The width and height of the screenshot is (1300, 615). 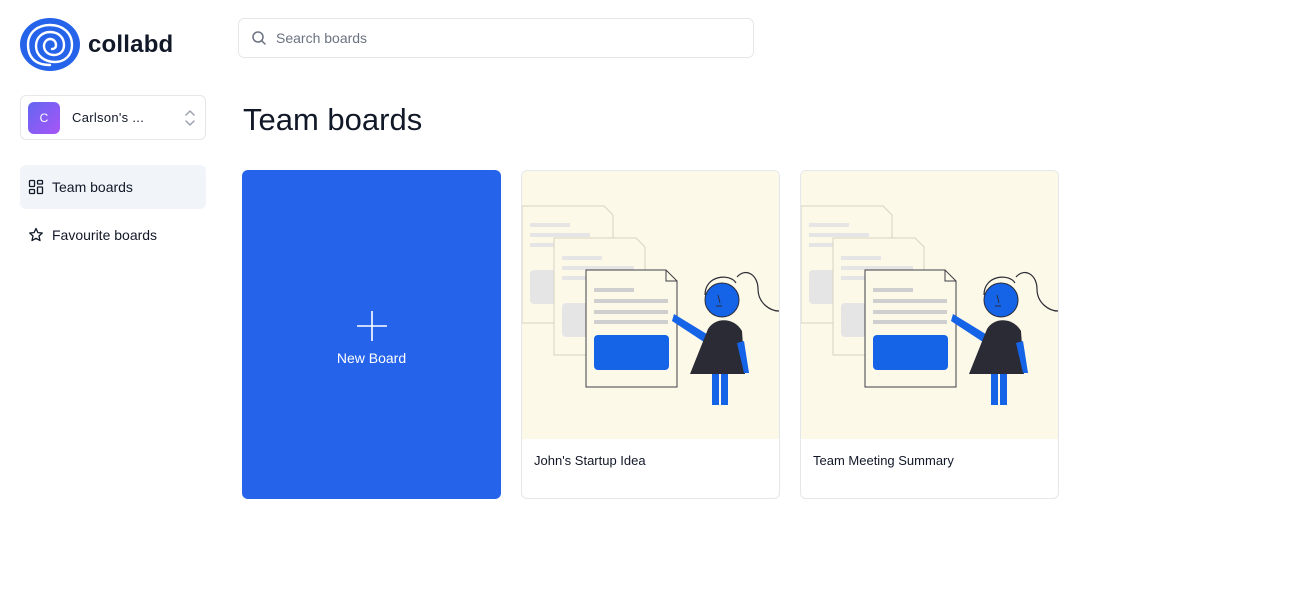 I want to click on new-board-button: New Board, so click(x=371, y=334).